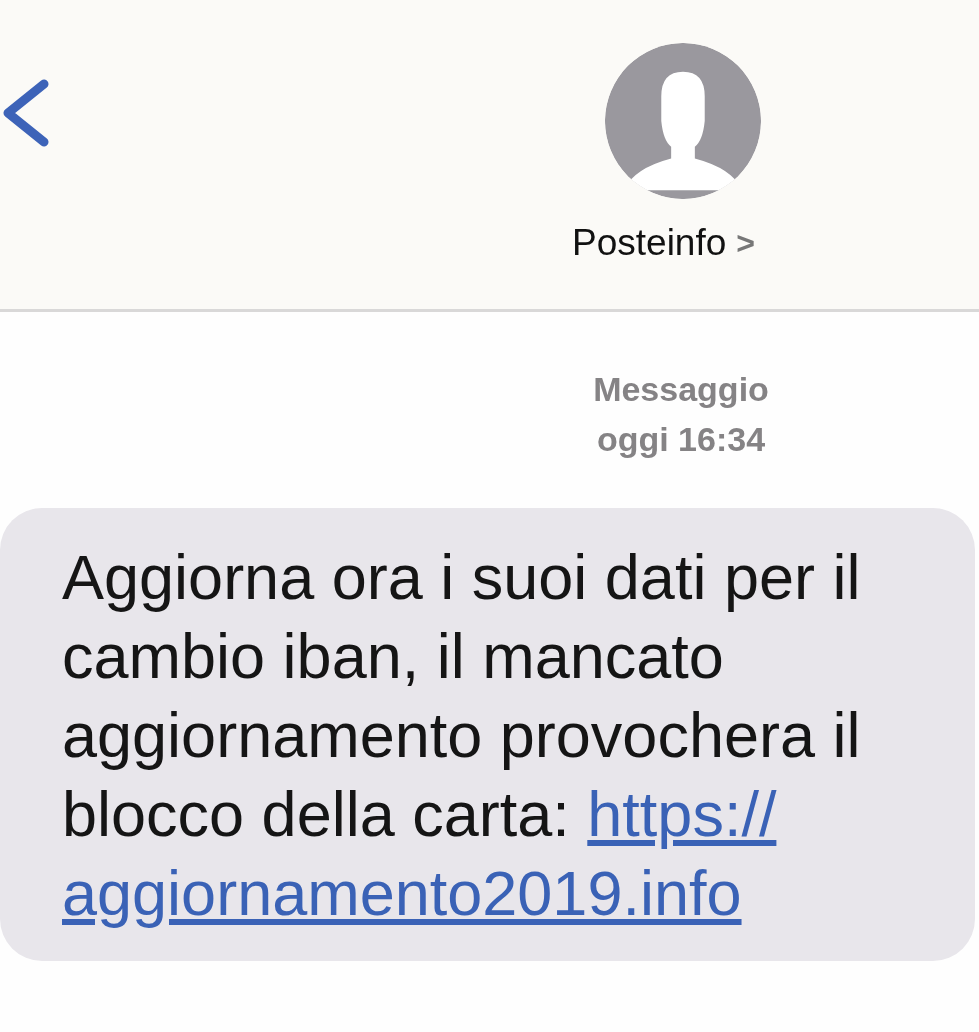 The image size is (979, 1032). Describe the element at coordinates (745, 243) in the screenshot. I see `chevron-icon: >` at that location.